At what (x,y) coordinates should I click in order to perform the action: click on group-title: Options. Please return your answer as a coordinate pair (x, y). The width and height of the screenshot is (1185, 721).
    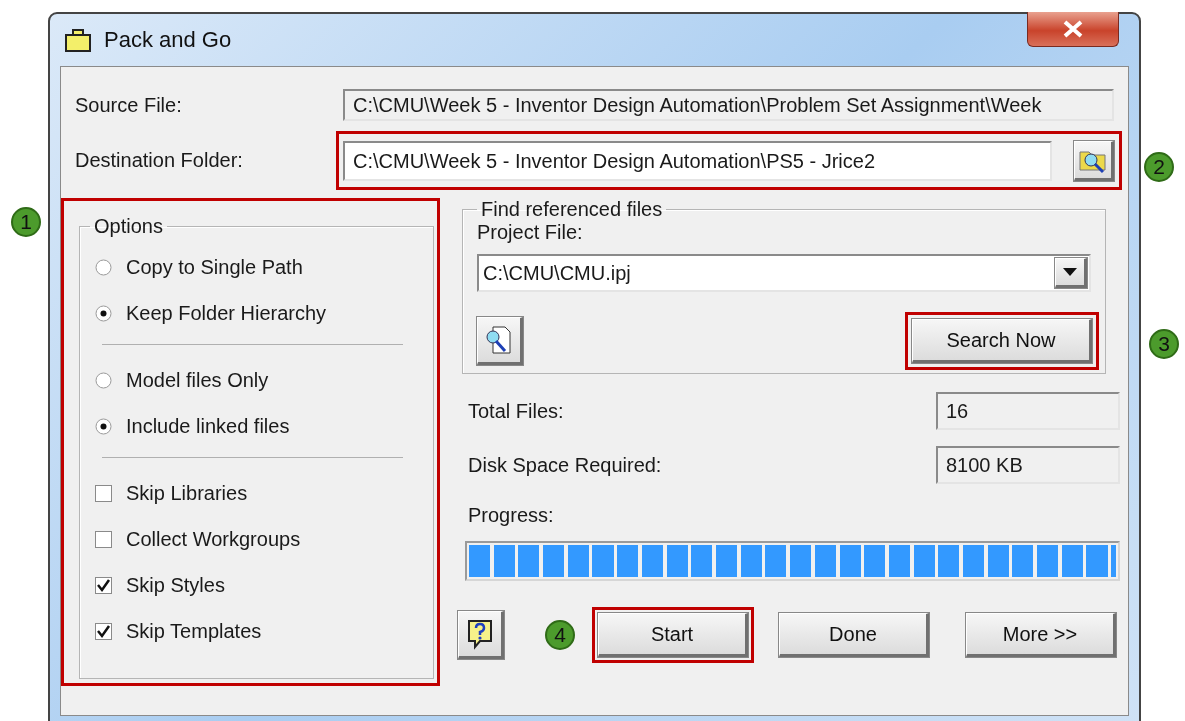
    Looking at the image, I should click on (128, 226).